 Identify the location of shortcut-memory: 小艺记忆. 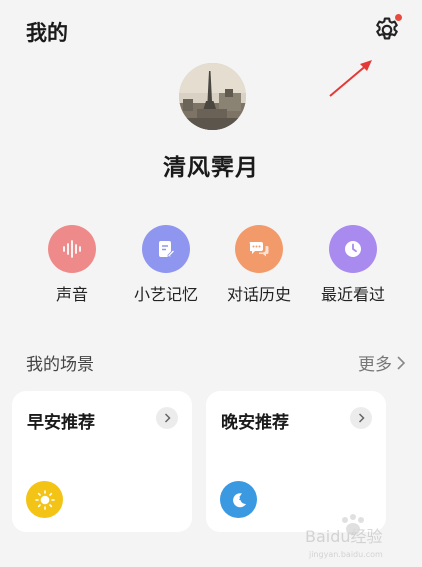
(166, 265).